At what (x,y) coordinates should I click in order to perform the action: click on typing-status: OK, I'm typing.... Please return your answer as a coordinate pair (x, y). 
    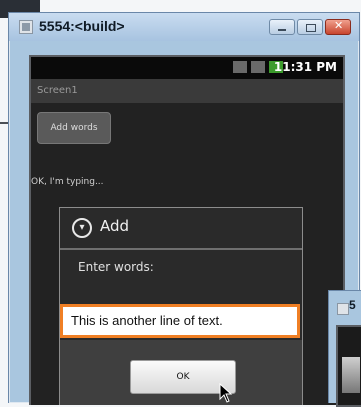
    Looking at the image, I should click on (67, 182).